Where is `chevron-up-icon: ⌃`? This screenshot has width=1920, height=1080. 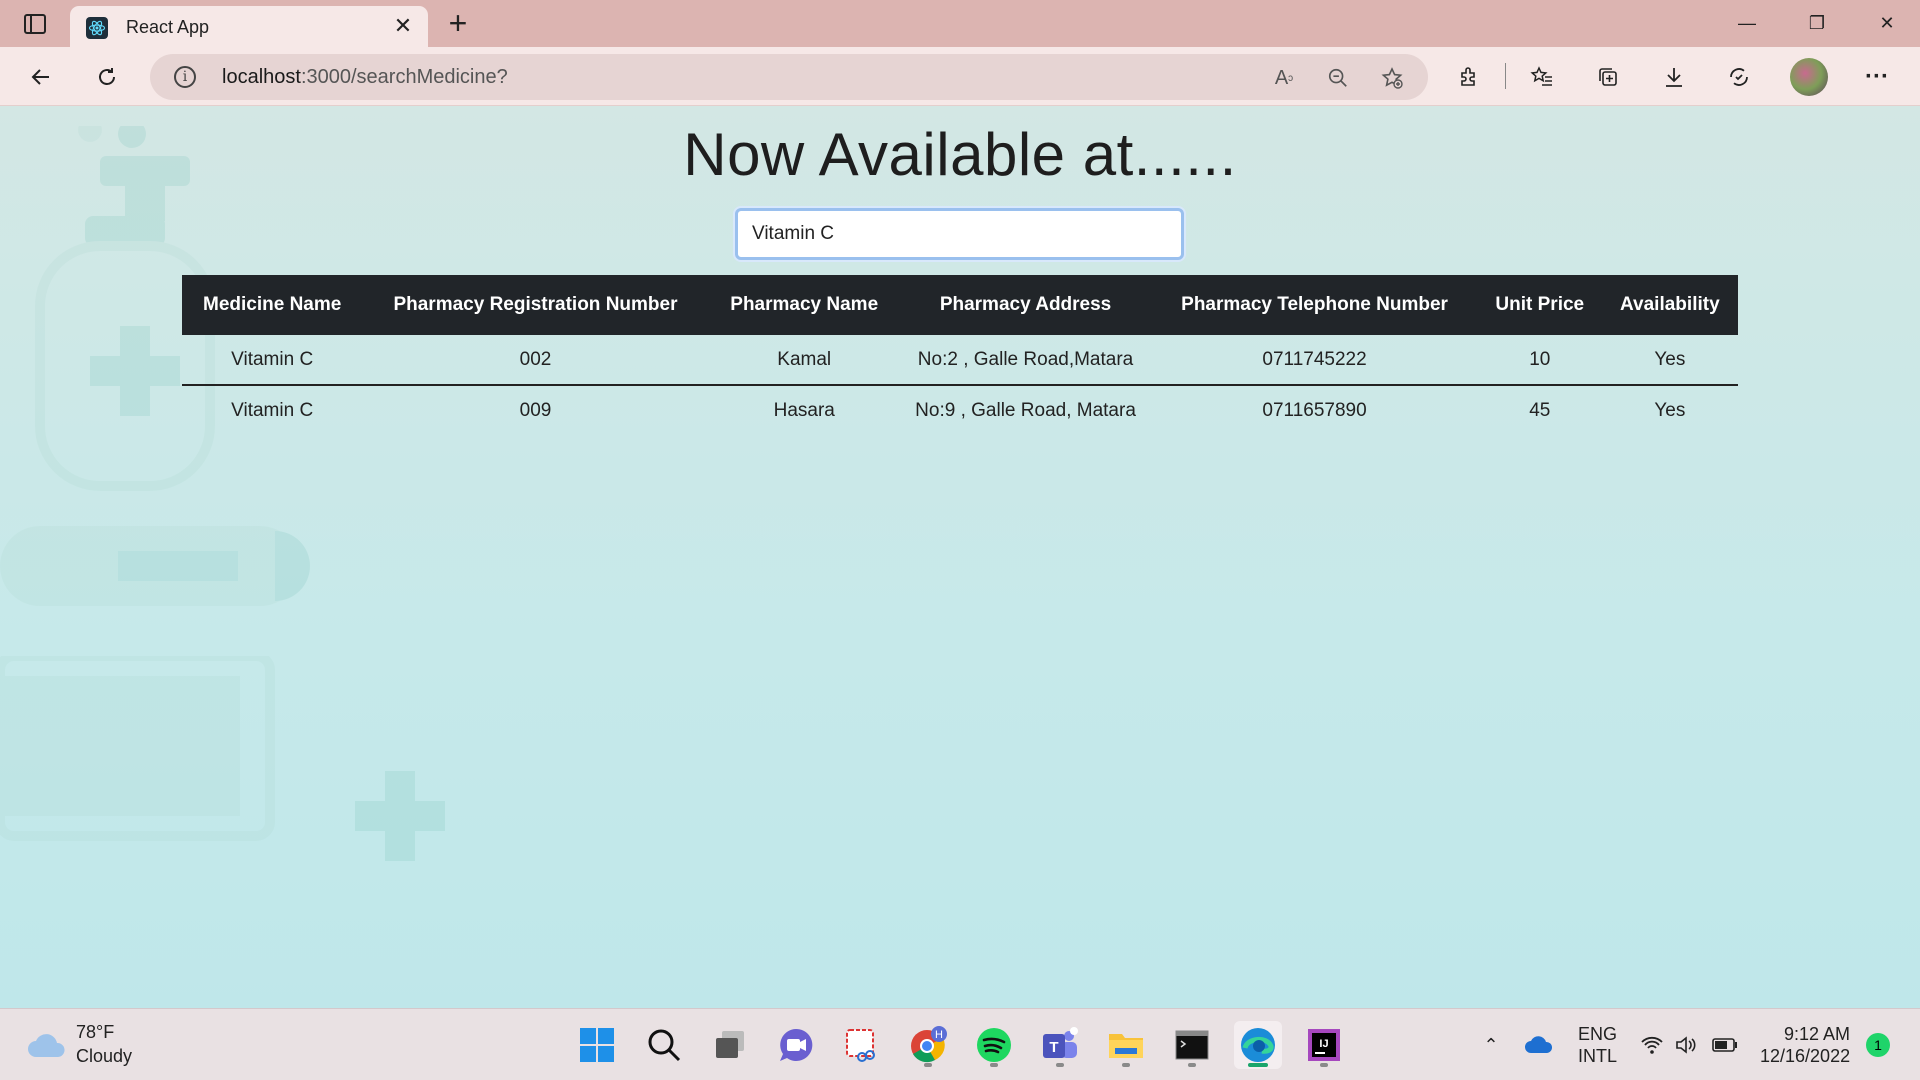 chevron-up-icon: ⌃ is located at coordinates (1491, 1044).